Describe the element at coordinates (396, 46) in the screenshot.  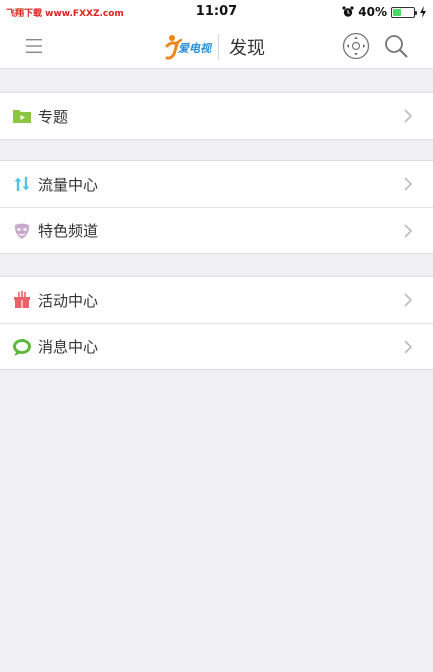
I see `search-icon` at that location.